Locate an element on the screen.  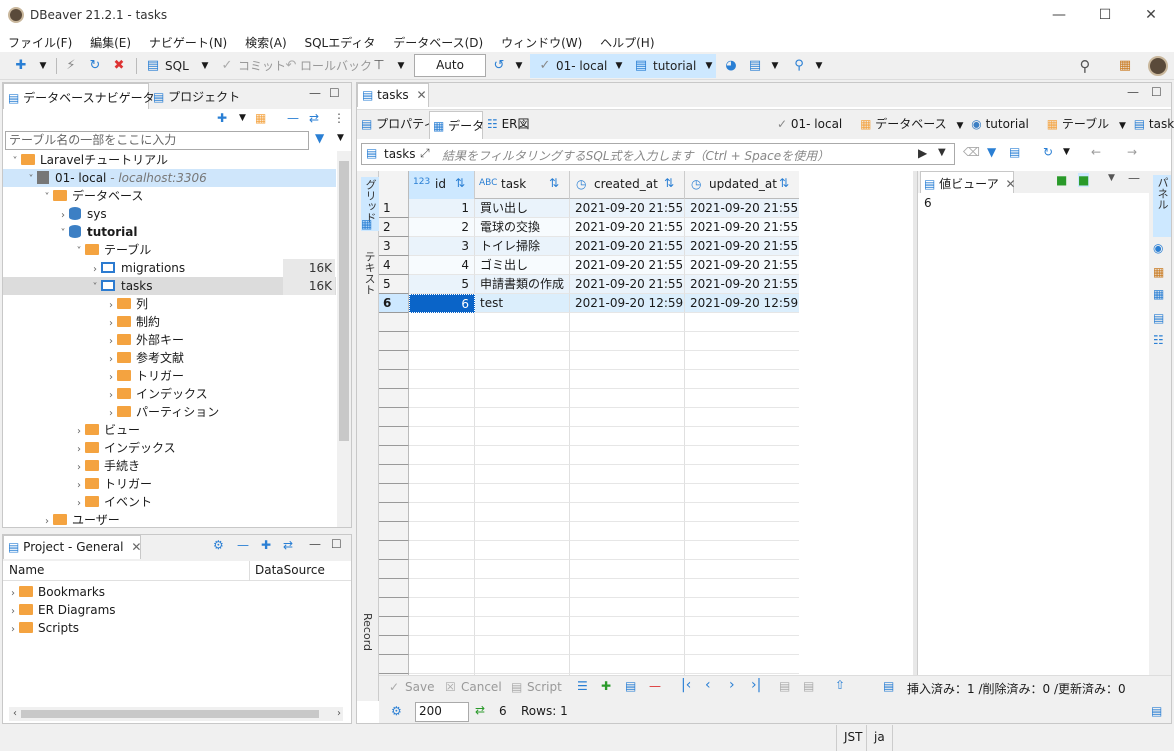
reconnect-icon: ↻ is located at coordinates (95, 66).